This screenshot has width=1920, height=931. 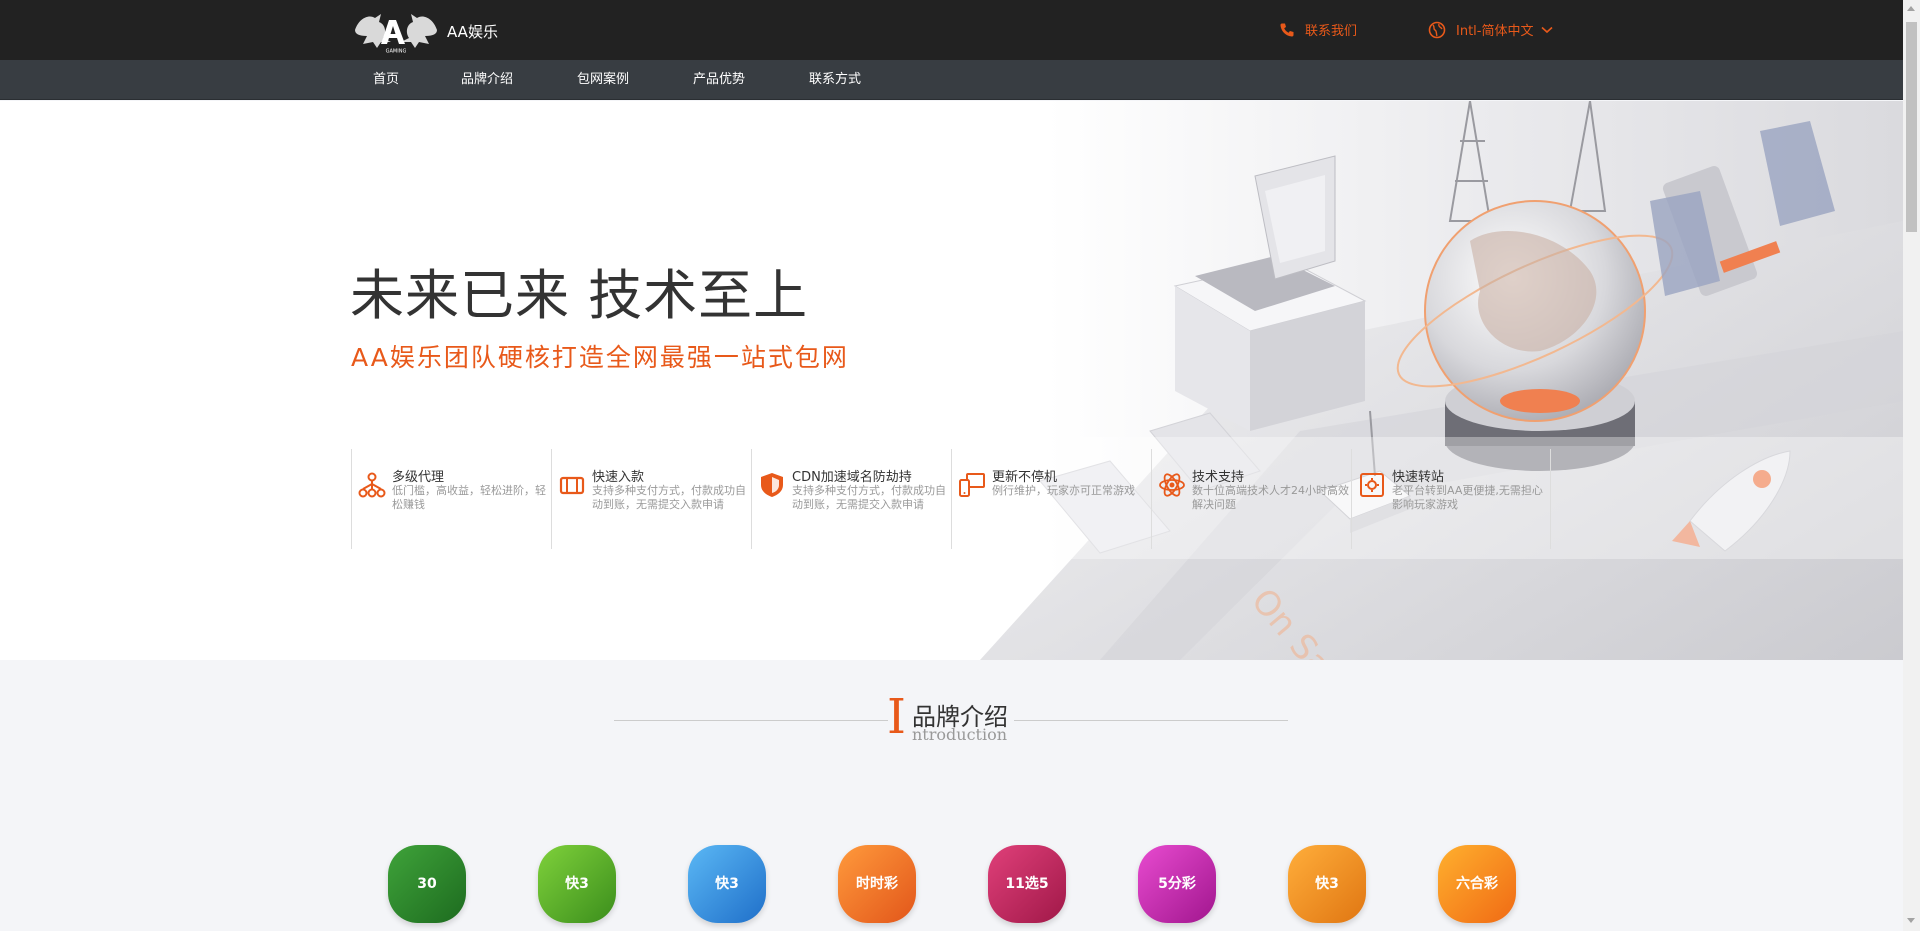 I want to click on heading-divider-right, so click(x=1151, y=720).